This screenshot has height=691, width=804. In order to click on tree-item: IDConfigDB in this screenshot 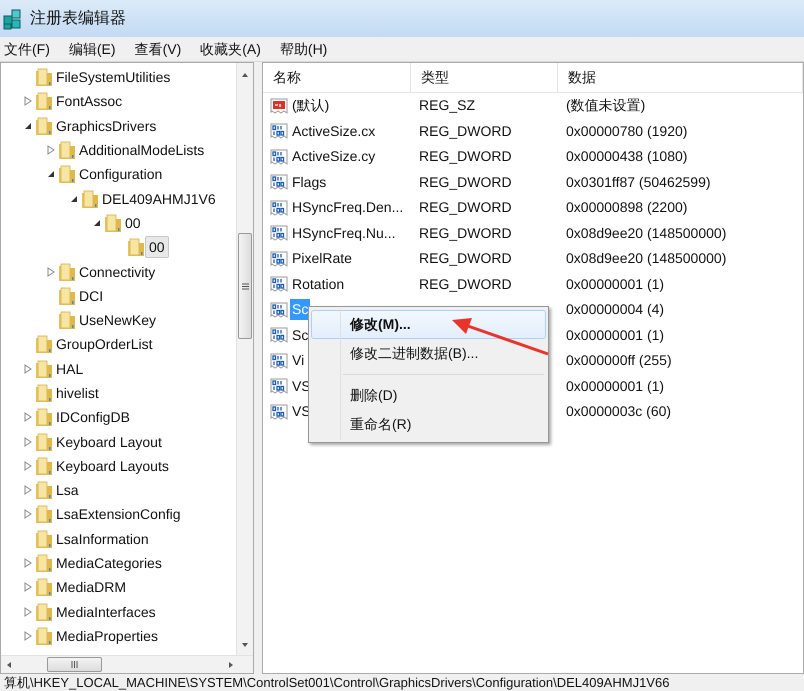, I will do `click(93, 417)`.